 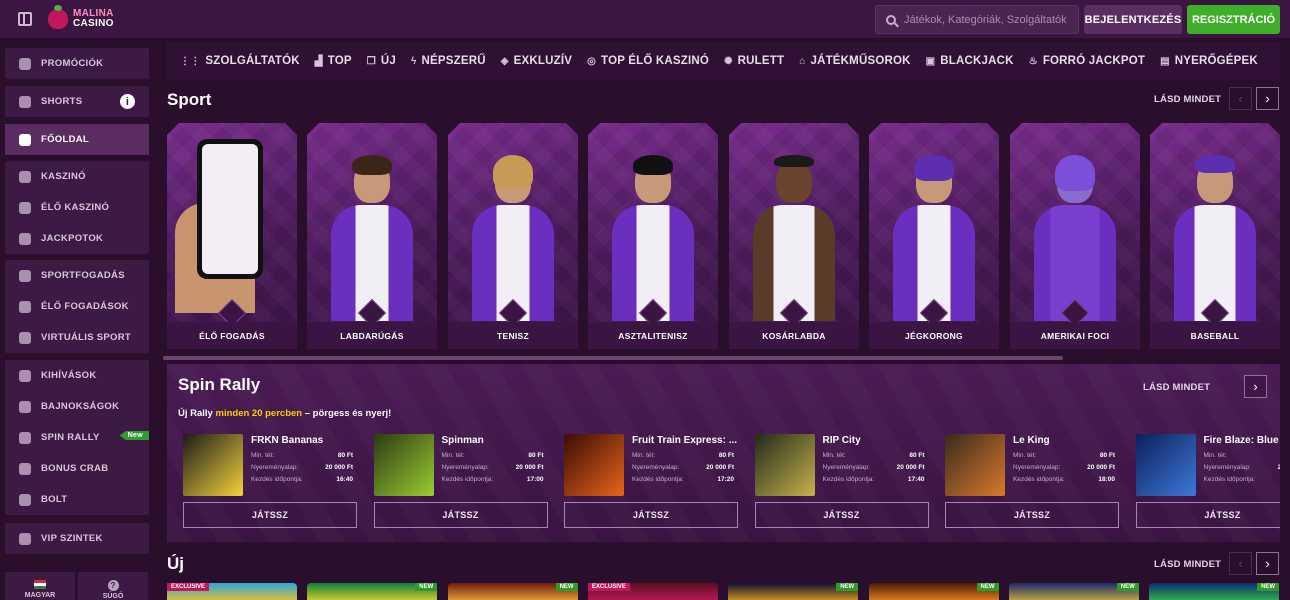 I want to click on search-box, so click(x=977, y=19).